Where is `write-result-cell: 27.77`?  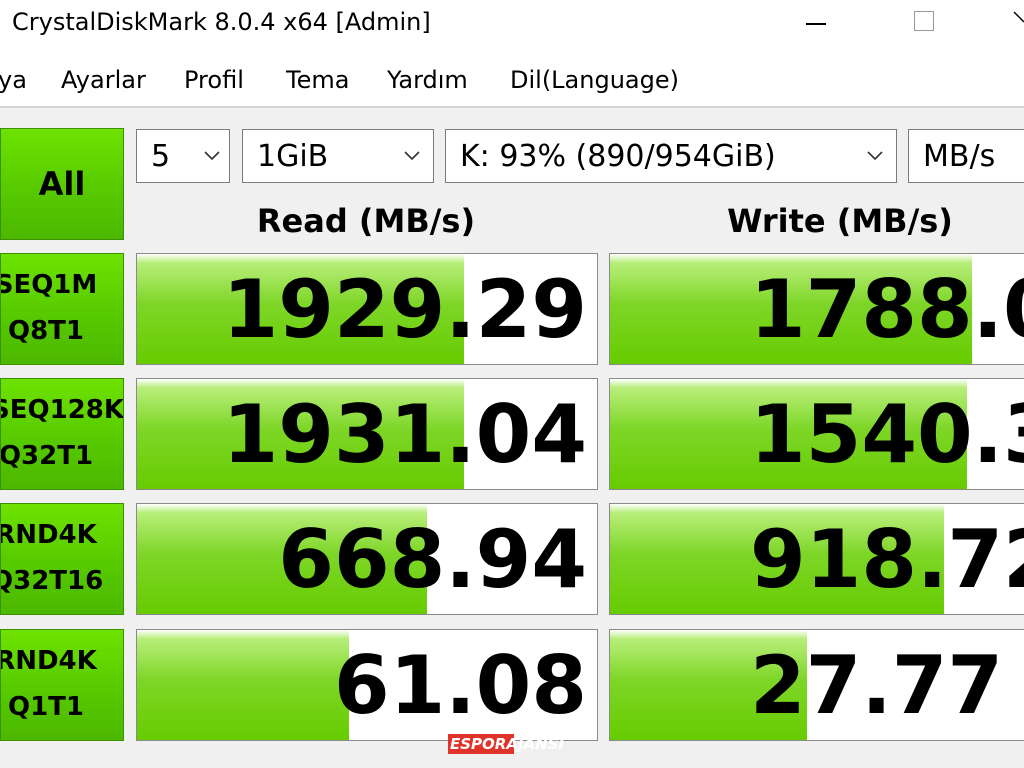 write-result-cell: 27.77 is located at coordinates (816, 685).